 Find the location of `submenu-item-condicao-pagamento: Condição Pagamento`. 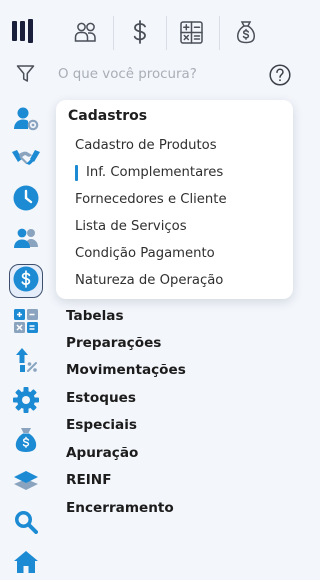

submenu-item-condicao-pagamento: Condição Pagamento is located at coordinates (145, 253).